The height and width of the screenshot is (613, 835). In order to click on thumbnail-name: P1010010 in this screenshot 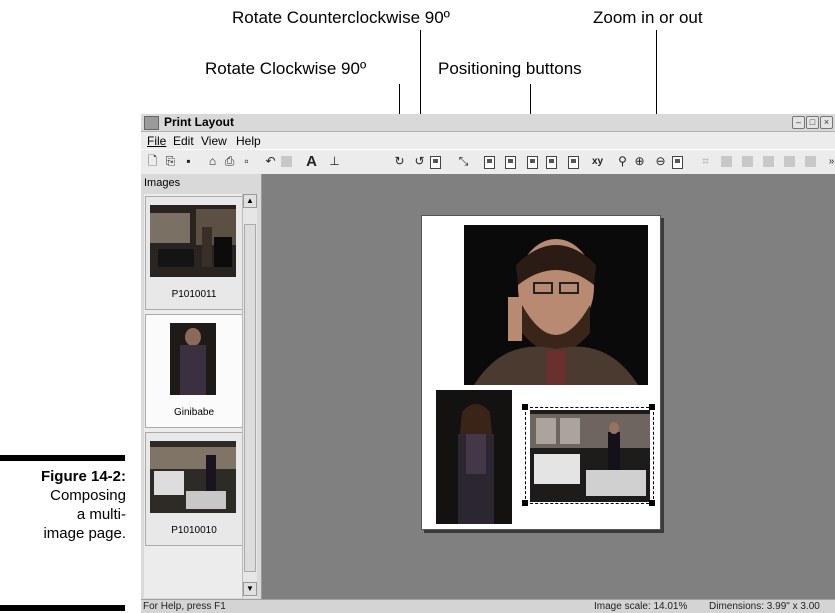, I will do `click(194, 530)`.